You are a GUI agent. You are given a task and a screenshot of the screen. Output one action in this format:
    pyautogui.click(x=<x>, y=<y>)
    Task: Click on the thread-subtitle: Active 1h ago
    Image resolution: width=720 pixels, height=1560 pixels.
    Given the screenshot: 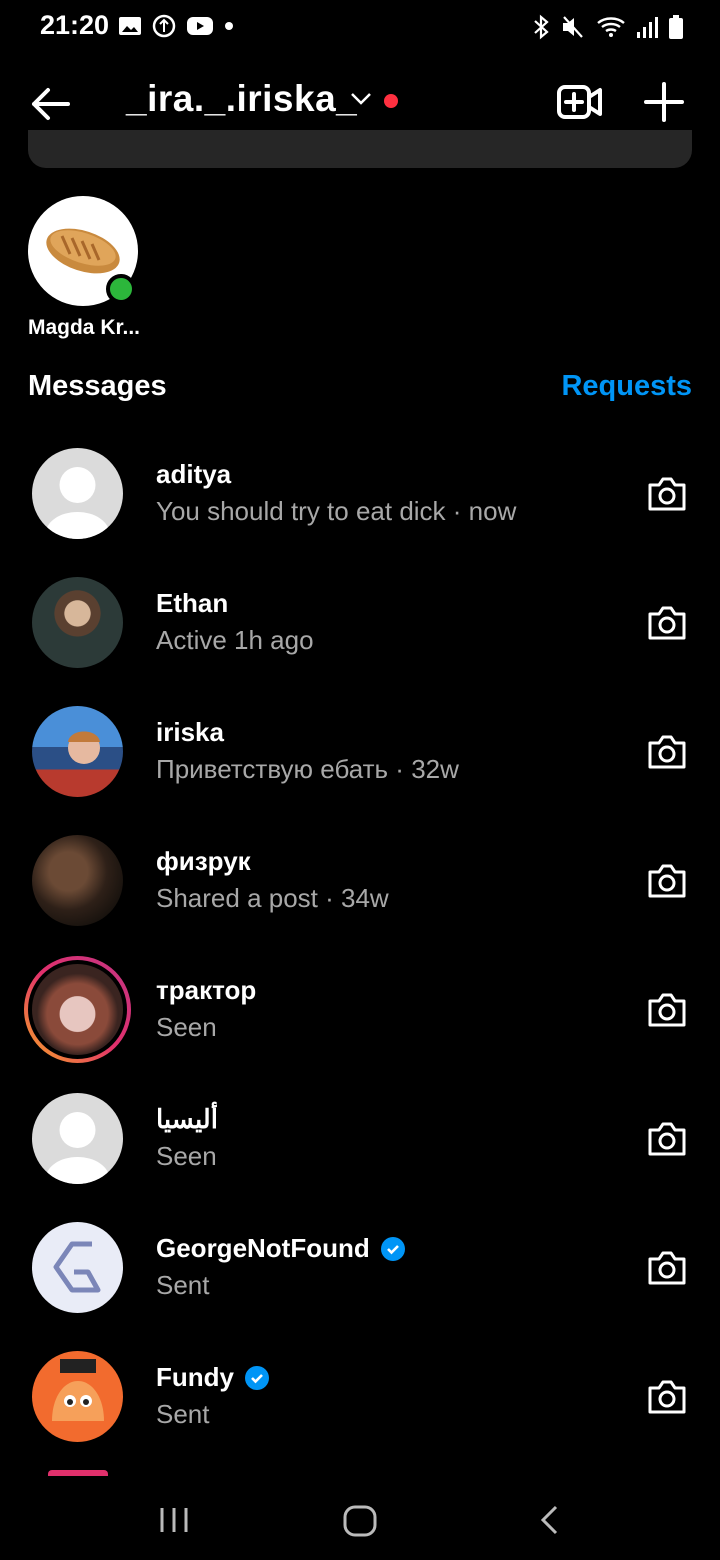 What is the action you would take?
    pyautogui.click(x=235, y=640)
    